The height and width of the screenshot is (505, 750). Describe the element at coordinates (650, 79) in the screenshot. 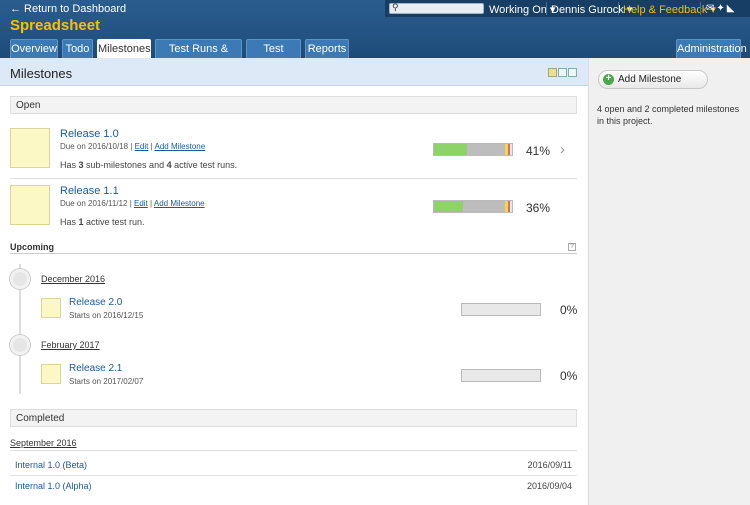

I see `add-milestone-label: Add Milestone` at that location.